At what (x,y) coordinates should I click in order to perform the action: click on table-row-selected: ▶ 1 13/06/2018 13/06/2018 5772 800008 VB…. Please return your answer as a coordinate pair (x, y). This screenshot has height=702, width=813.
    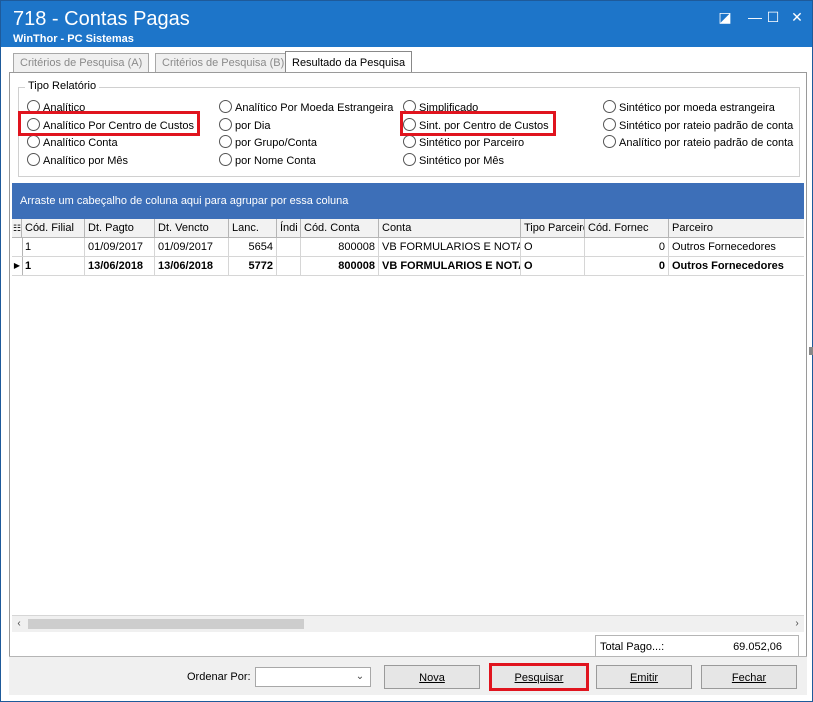
    Looking at the image, I should click on (408, 266).